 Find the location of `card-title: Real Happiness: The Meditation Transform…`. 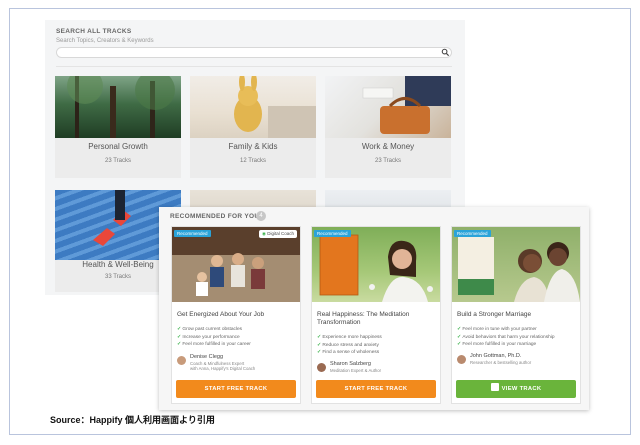

card-title: Real Happiness: The Meditation Transform… is located at coordinates (363, 318).